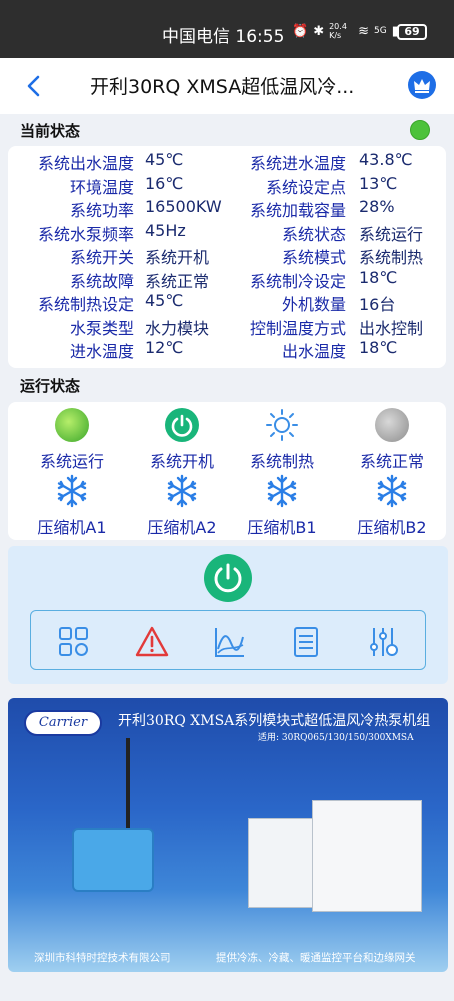  Describe the element at coordinates (313, 234) in the screenshot. I see `status-label: 系统状态` at that location.